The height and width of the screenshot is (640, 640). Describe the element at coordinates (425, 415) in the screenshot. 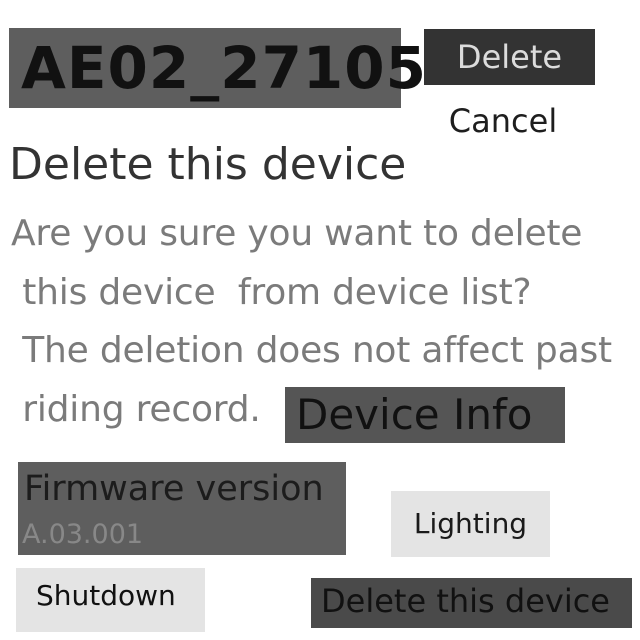

I see `device-info-heading: Device Info` at that location.